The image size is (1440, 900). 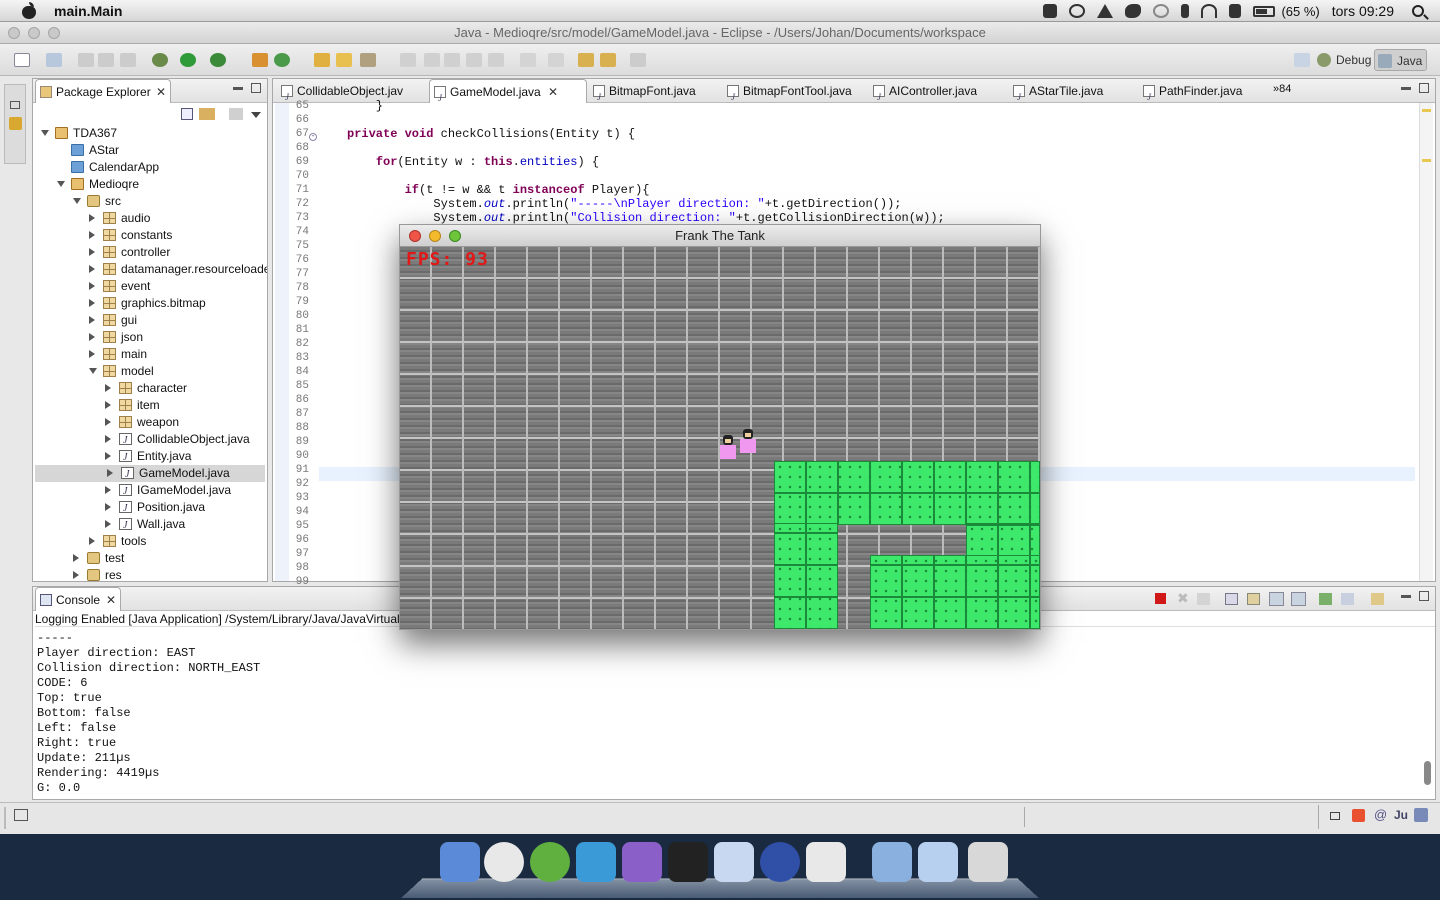 I want to click on minimize-window-button, so click(x=34, y=33).